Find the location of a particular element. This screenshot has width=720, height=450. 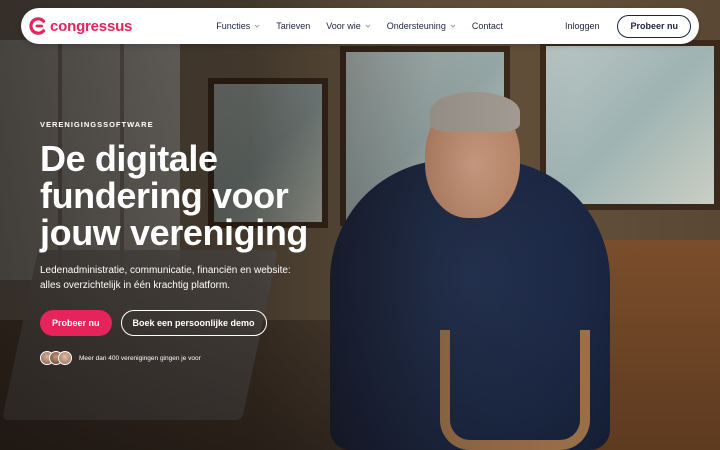

nav-actions: Inloggen Probeer nu is located at coordinates (628, 26).